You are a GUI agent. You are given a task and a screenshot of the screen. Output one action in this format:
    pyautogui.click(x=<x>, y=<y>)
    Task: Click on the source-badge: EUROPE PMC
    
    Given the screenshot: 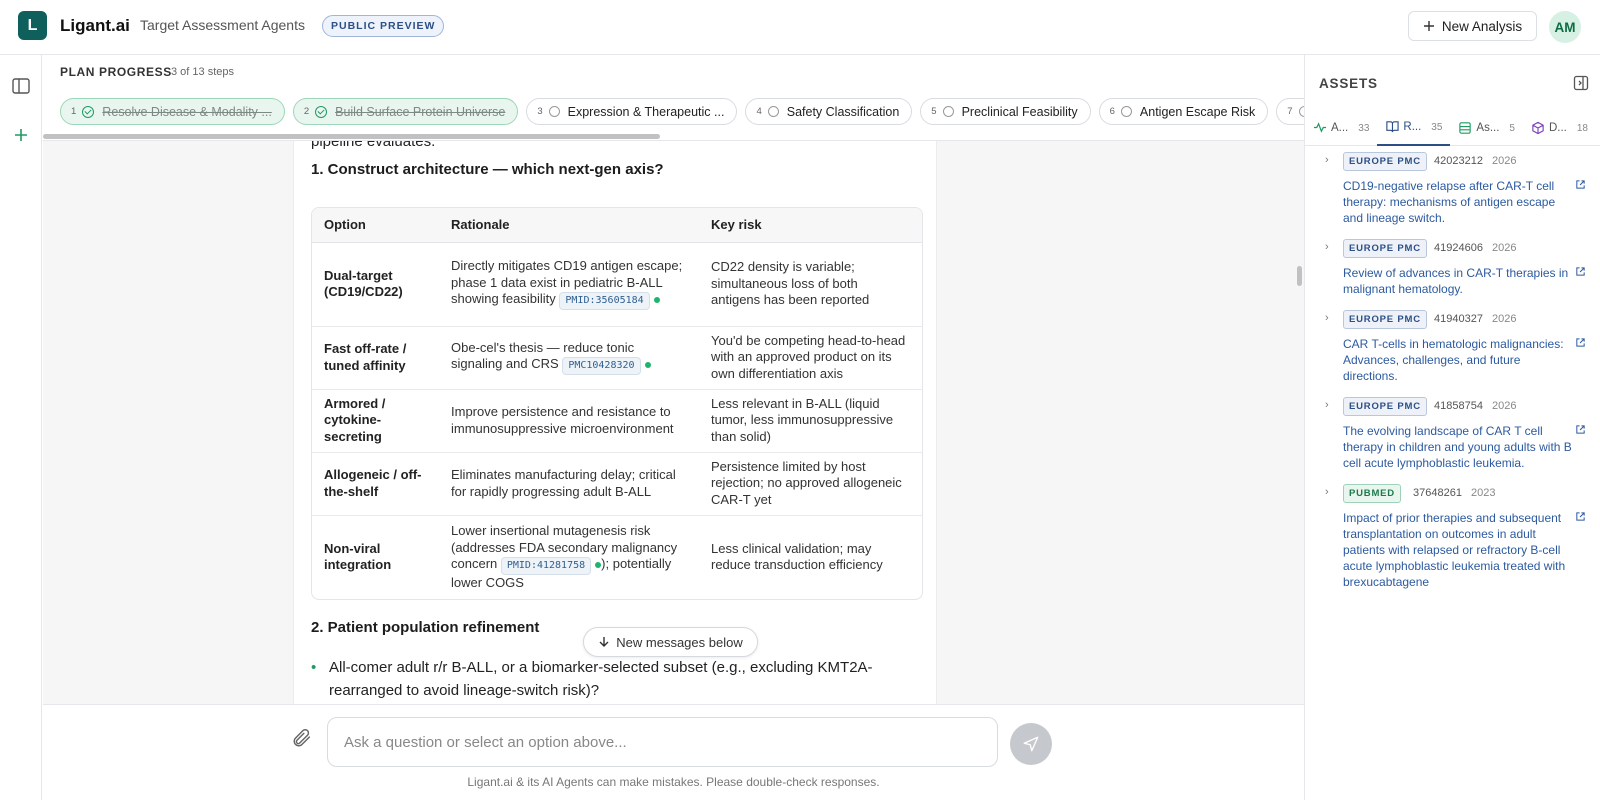 What is the action you would take?
    pyautogui.click(x=1385, y=161)
    